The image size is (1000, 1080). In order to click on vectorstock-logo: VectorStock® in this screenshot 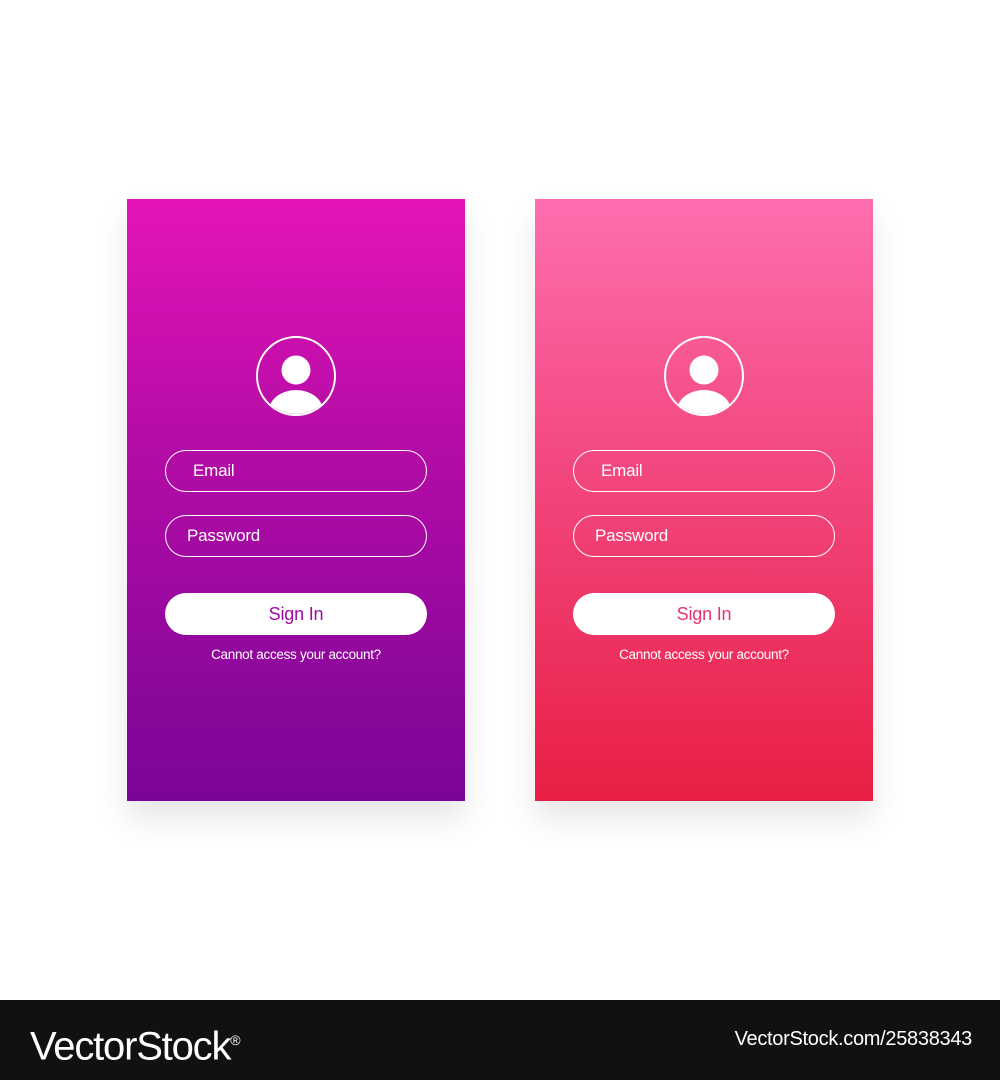, I will do `click(135, 1043)`.